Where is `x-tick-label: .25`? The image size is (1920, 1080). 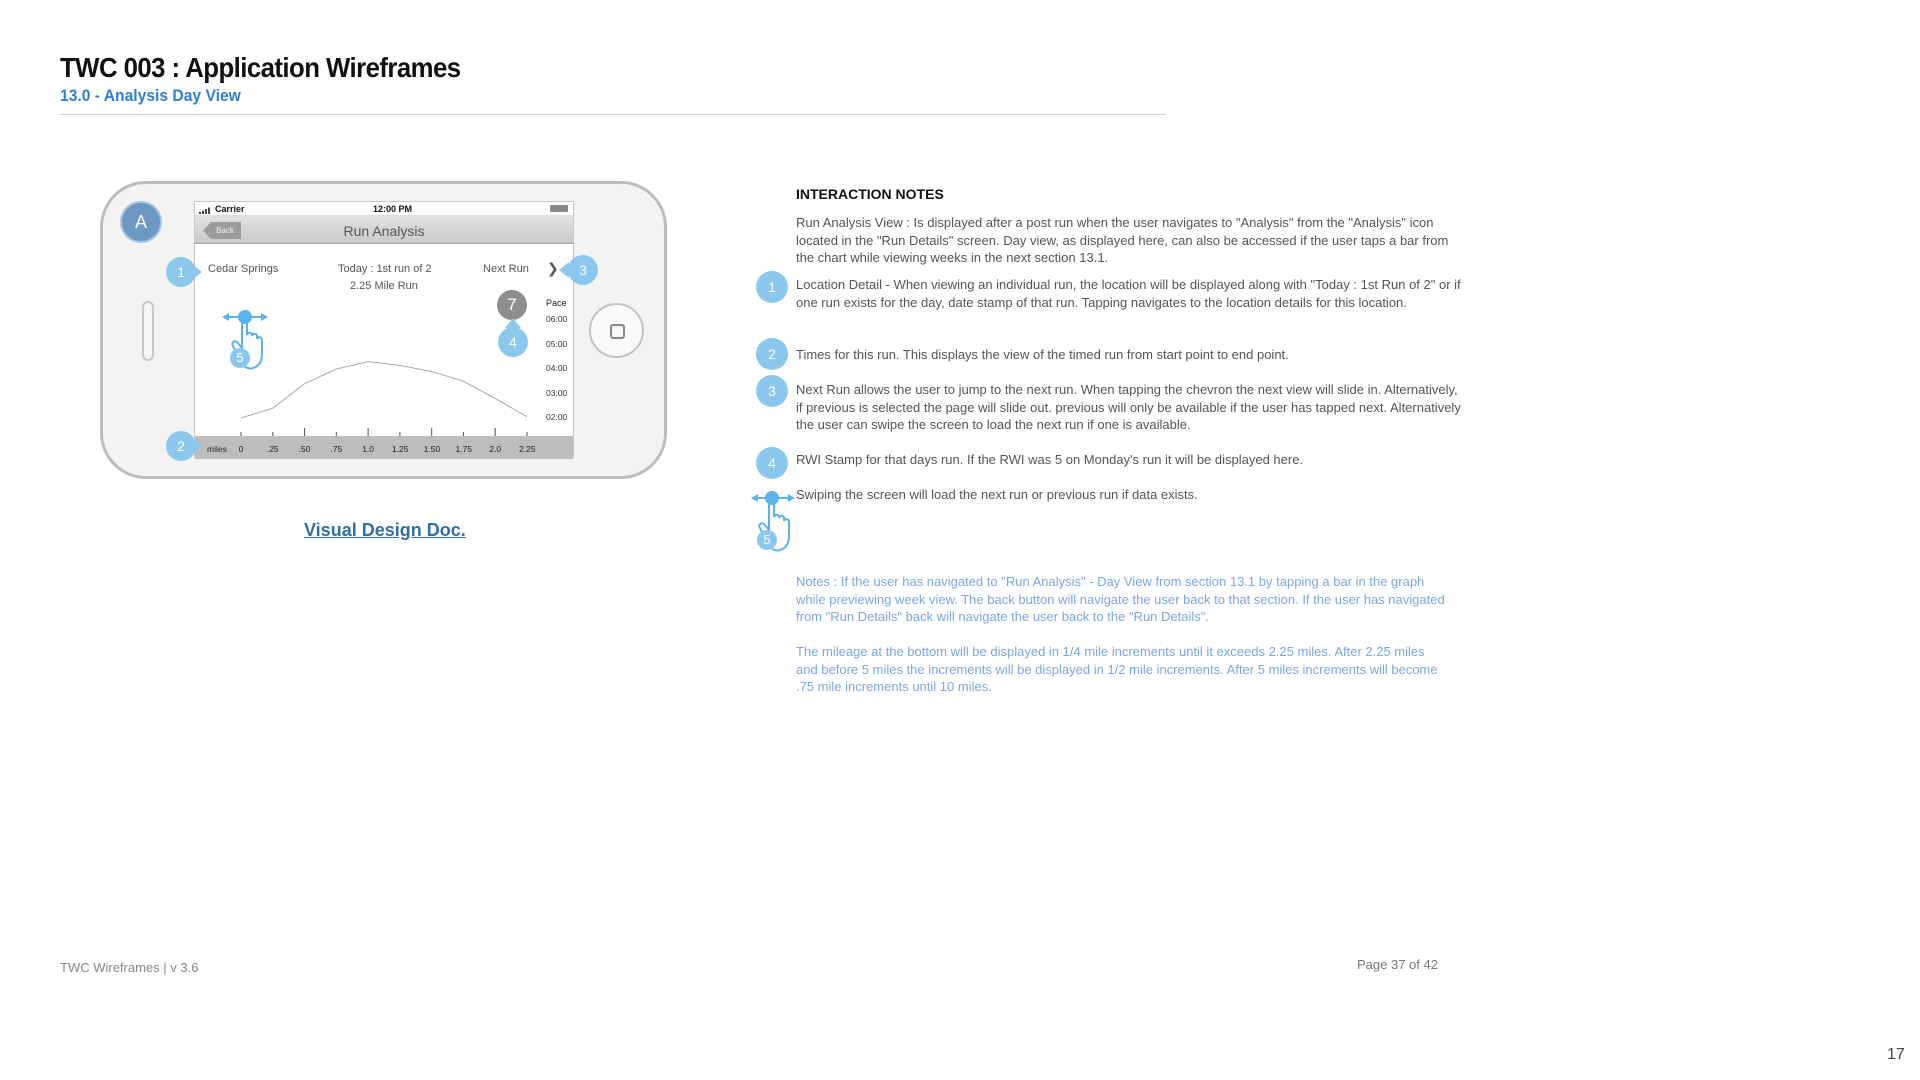
x-tick-label: .25 is located at coordinates (272, 449).